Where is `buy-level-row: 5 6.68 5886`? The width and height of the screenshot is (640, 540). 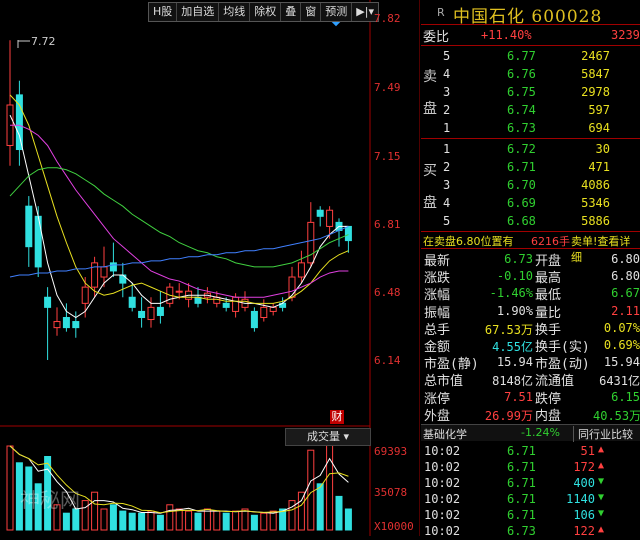
buy-level-row: 5 6.68 5886 is located at coordinates (530, 221).